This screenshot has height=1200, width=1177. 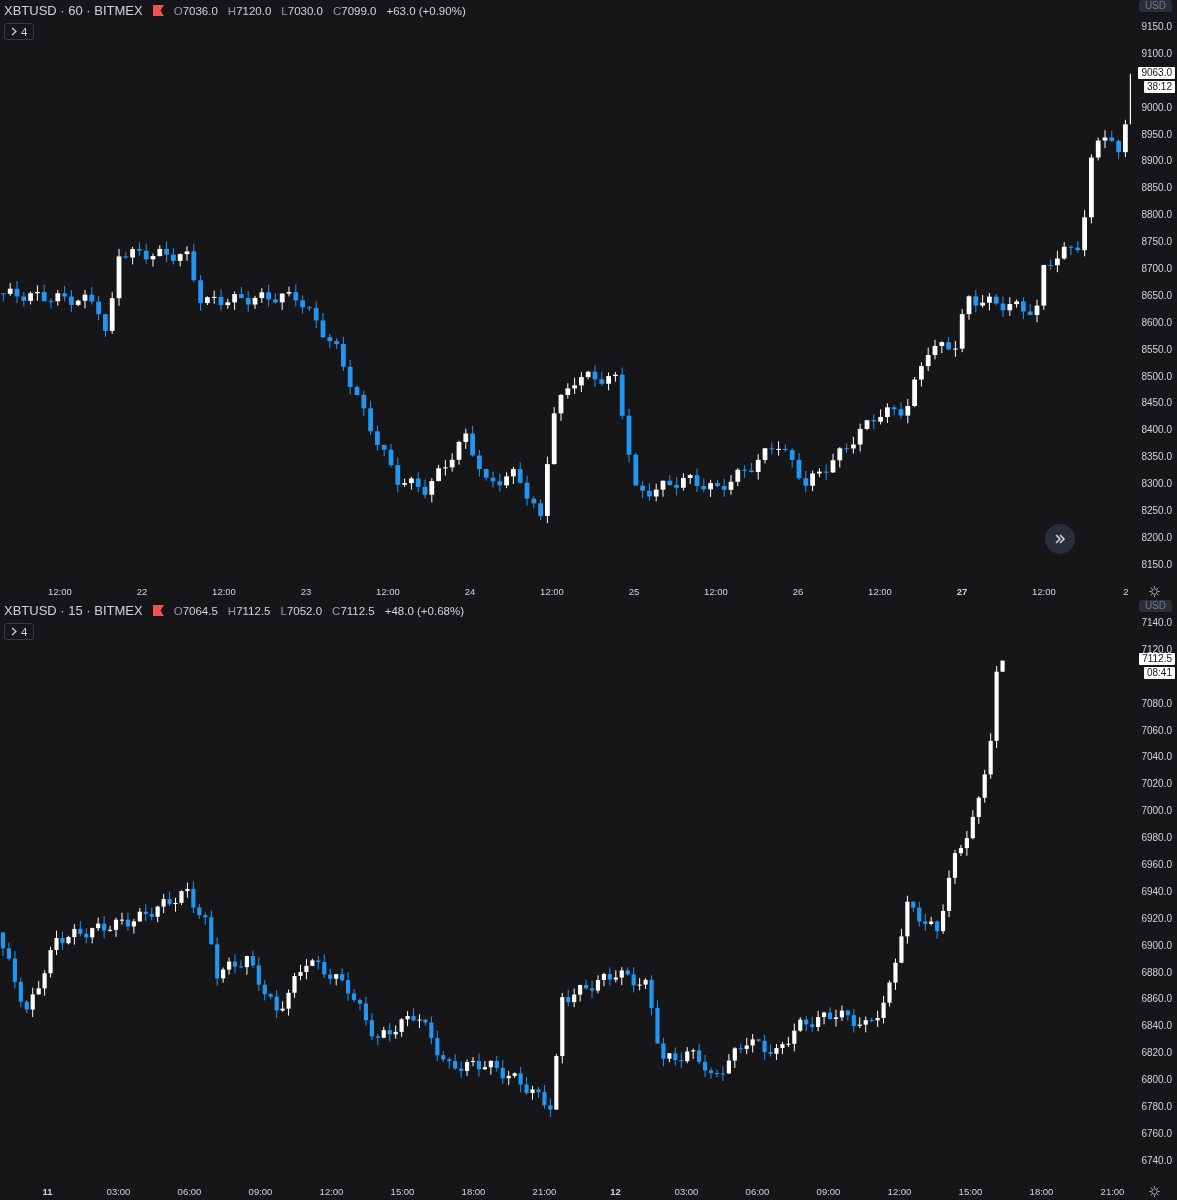 I want to click on price-tick: 6860.0, so click(x=1156, y=999).